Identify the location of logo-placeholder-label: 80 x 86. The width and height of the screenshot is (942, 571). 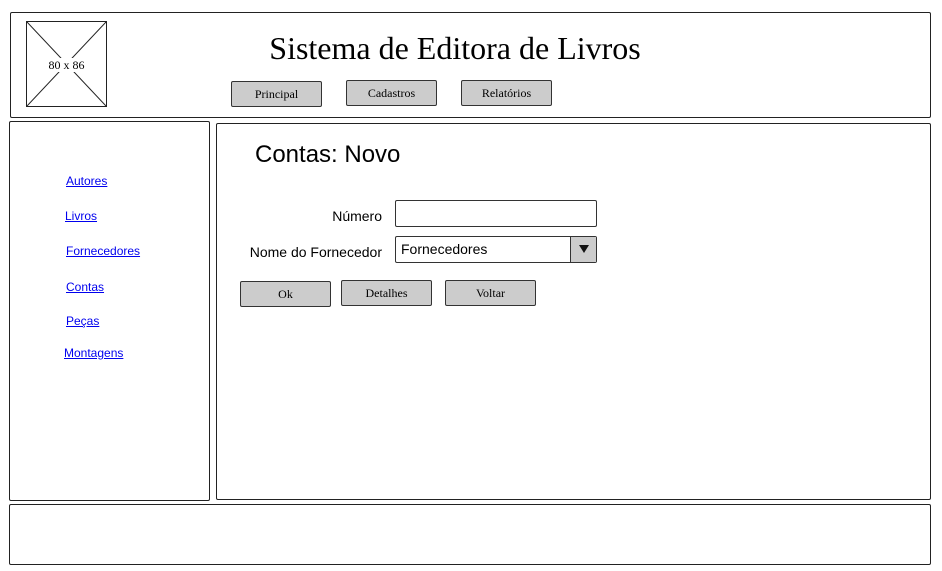
(66, 65).